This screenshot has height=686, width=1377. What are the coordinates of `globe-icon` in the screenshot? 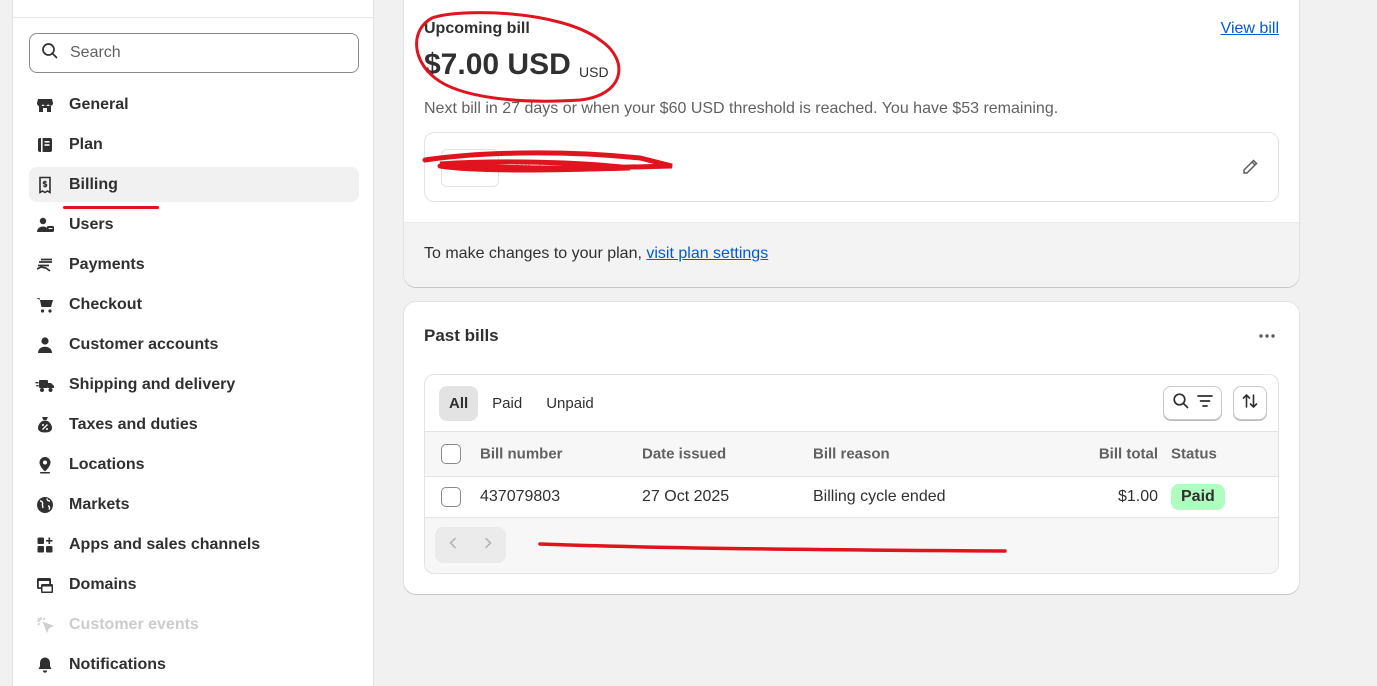 It's located at (45, 505).